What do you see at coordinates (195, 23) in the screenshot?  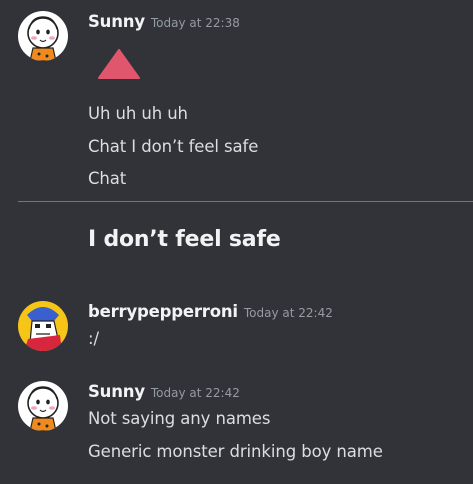 I see `timestamp: Today at 22:38` at bounding box center [195, 23].